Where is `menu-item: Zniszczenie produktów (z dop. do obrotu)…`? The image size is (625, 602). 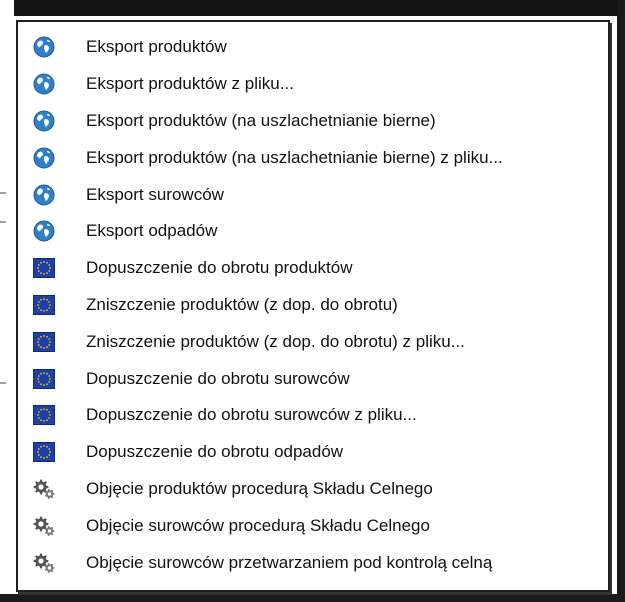
menu-item: Zniszczenie produktów (z dop. do obrotu)… is located at coordinates (313, 341).